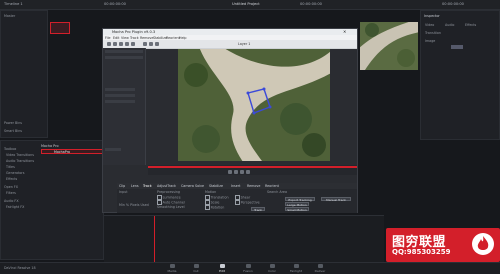 The height and width of the screenshot is (274, 500). I want to click on fairlight-icon, so click(296, 266).